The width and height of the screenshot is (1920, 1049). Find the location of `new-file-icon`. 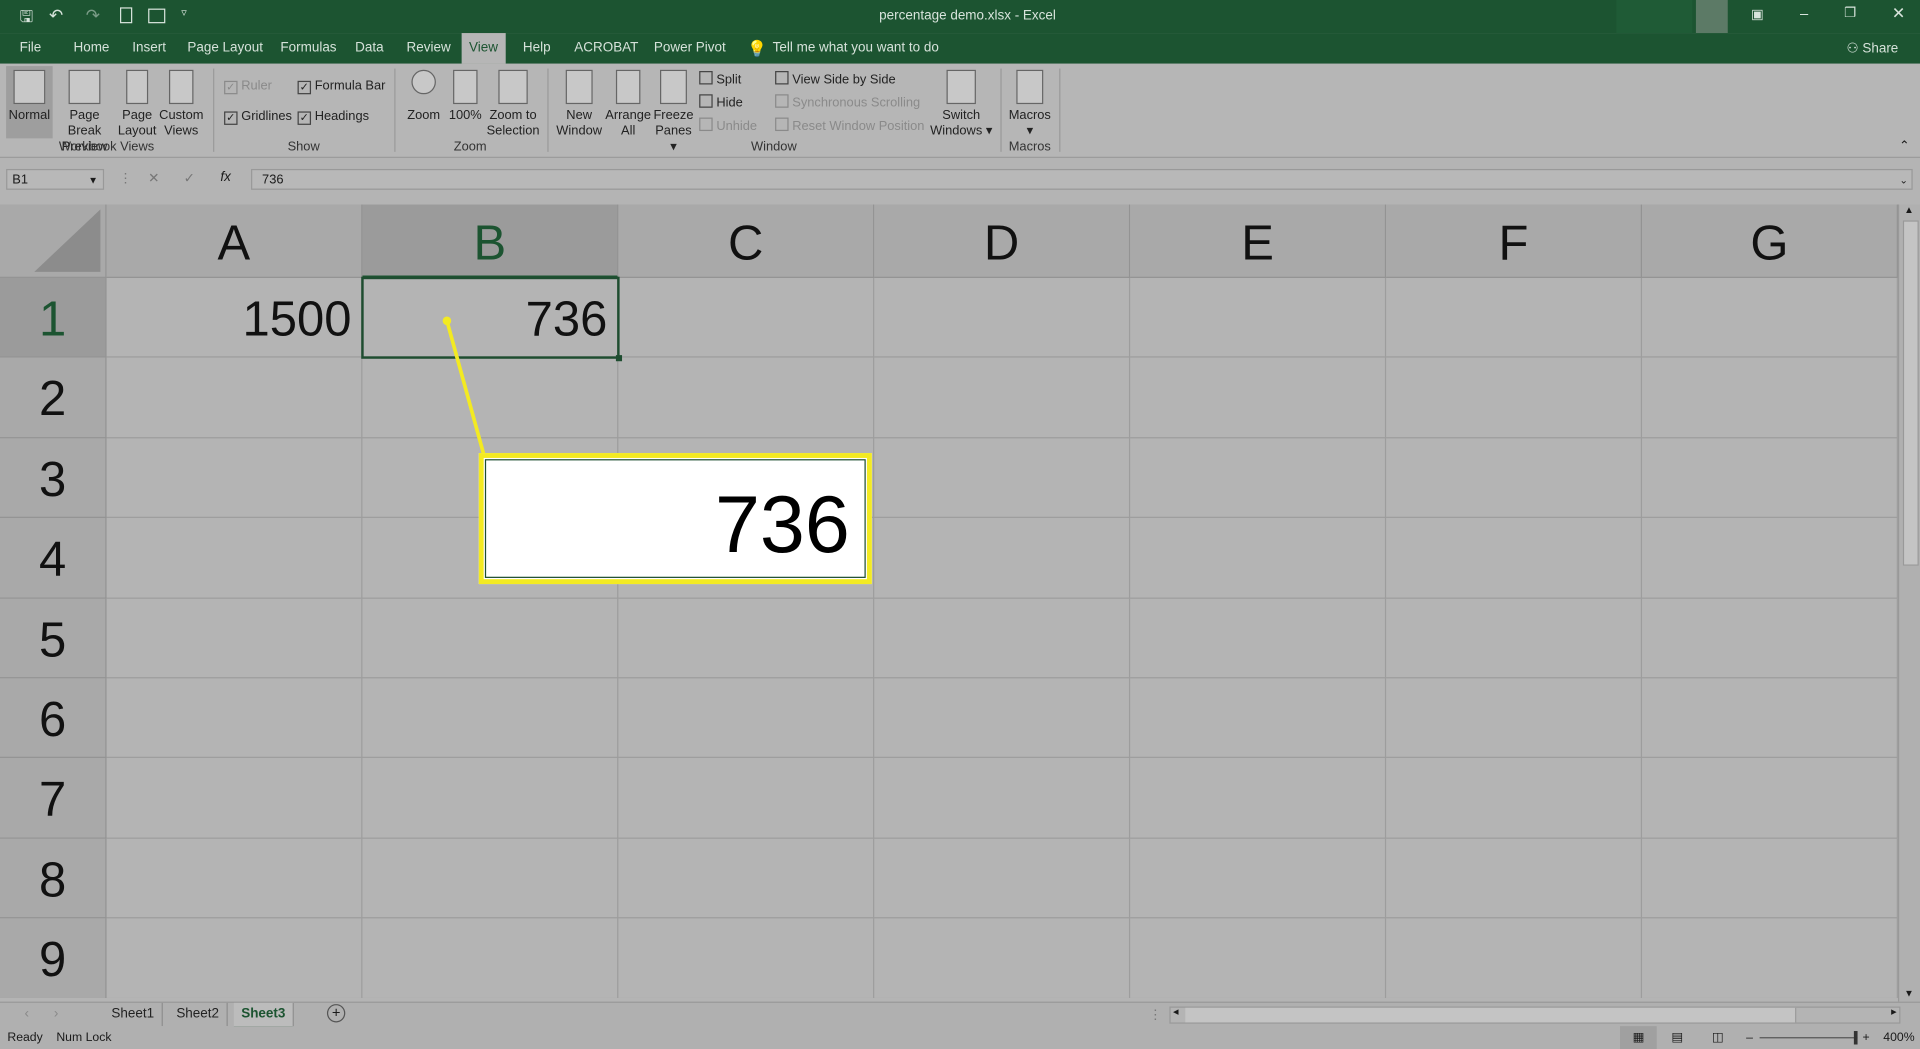

new-file-icon is located at coordinates (126, 15).